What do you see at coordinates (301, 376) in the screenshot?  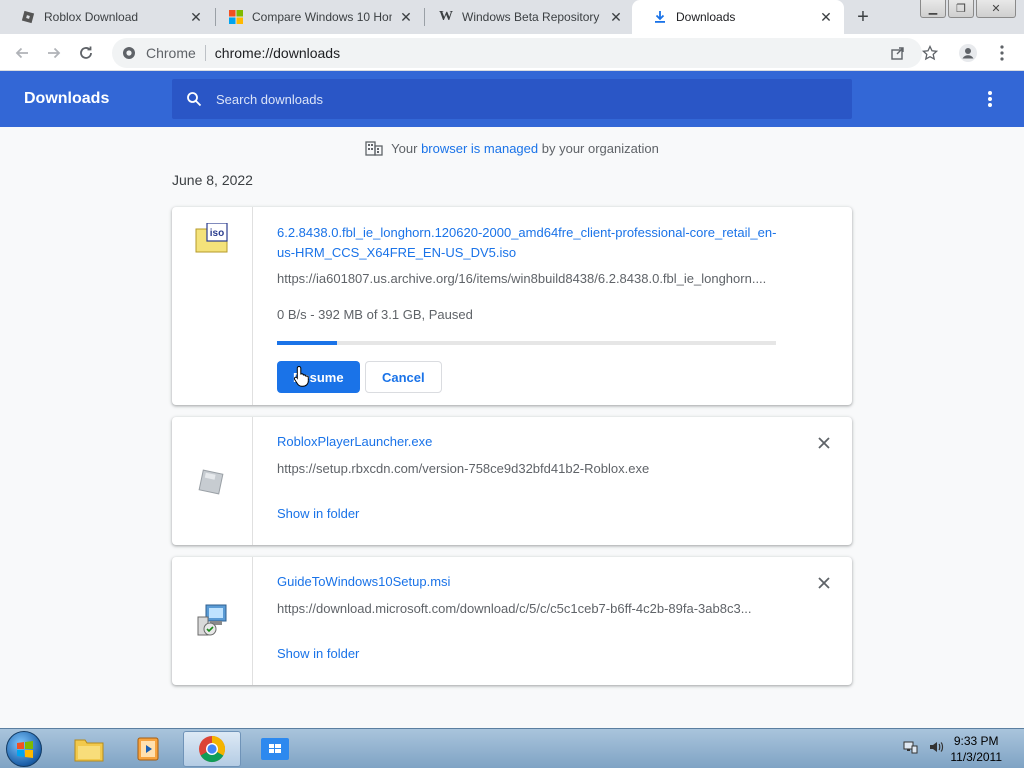 I see `hand-cursor-icon` at bounding box center [301, 376].